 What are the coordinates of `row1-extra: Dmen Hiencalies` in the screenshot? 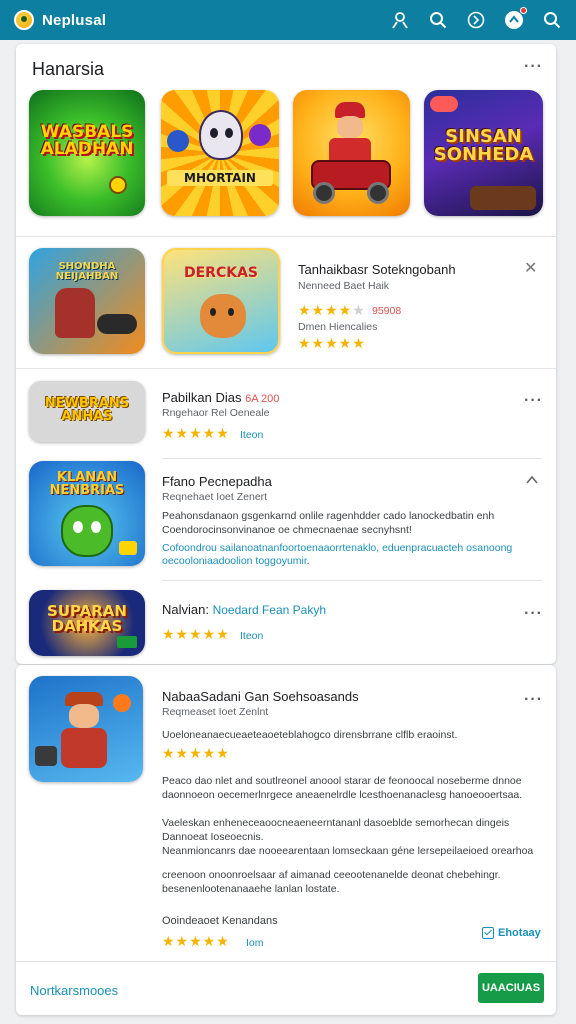 It's located at (338, 327).